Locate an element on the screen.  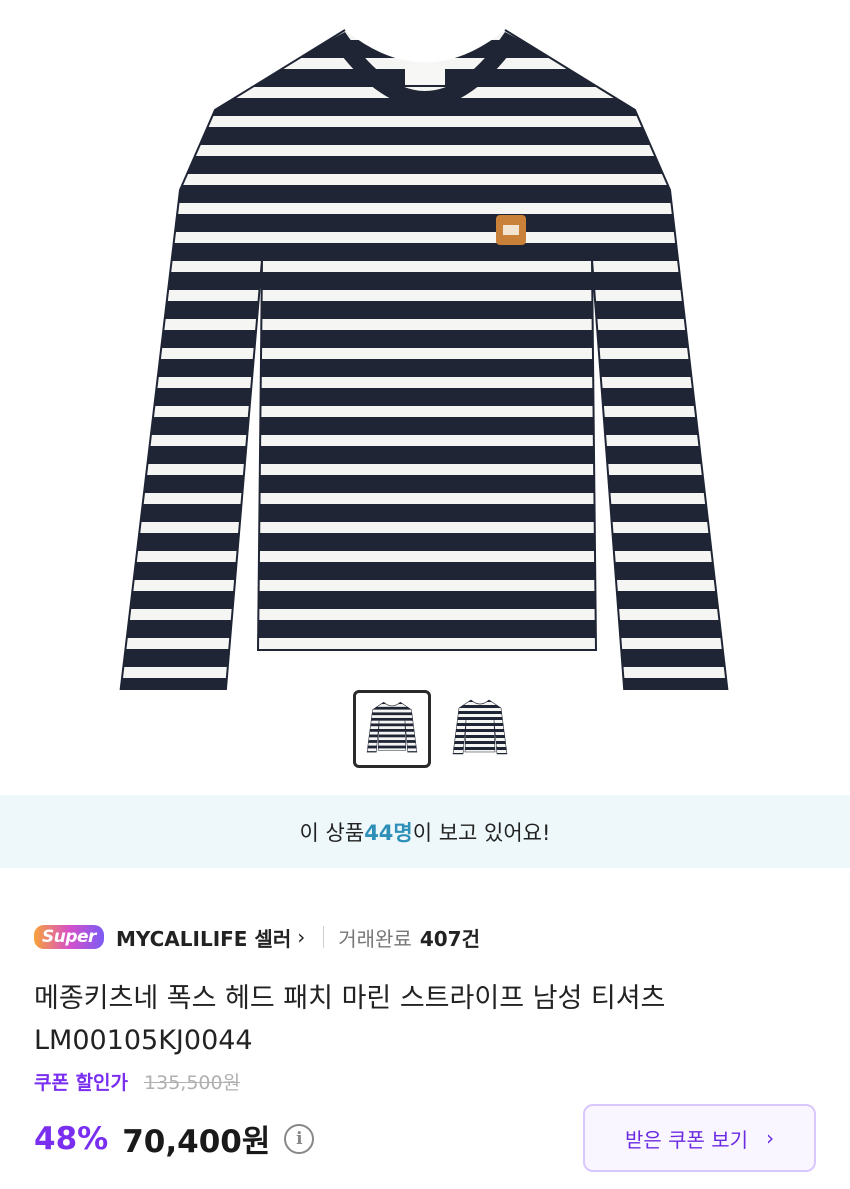
thumbnail-strip is located at coordinates (425, 730).